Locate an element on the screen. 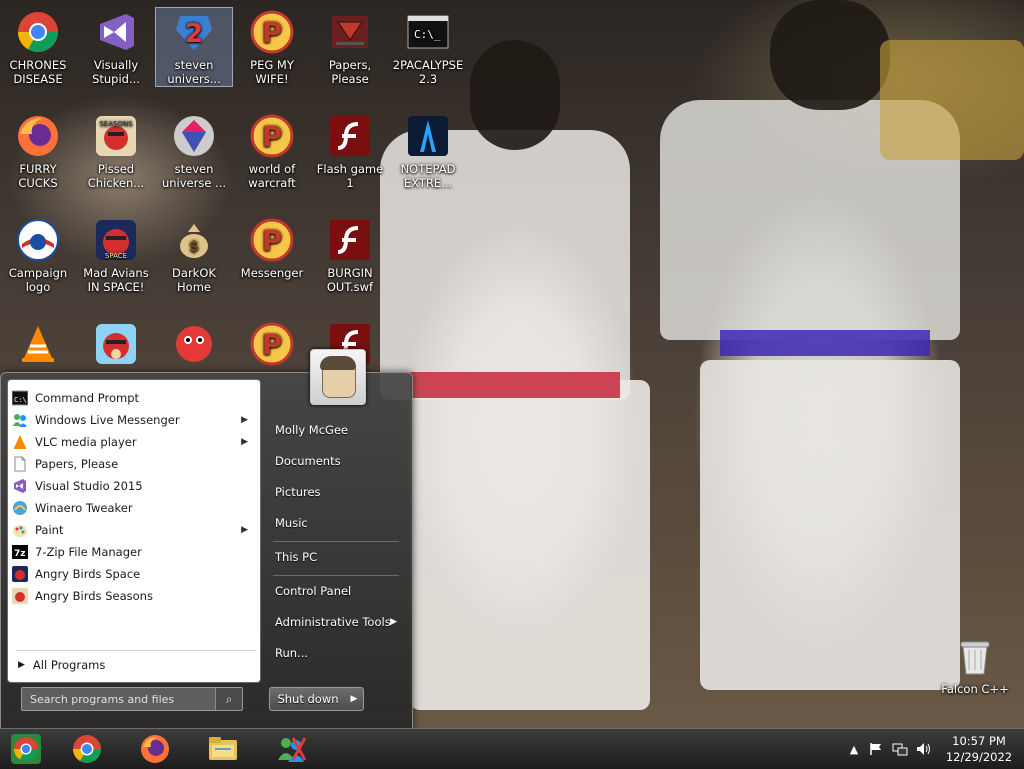 The image size is (1024, 769). steven-universe-2-icon: 2 is located at coordinates (194, 32).